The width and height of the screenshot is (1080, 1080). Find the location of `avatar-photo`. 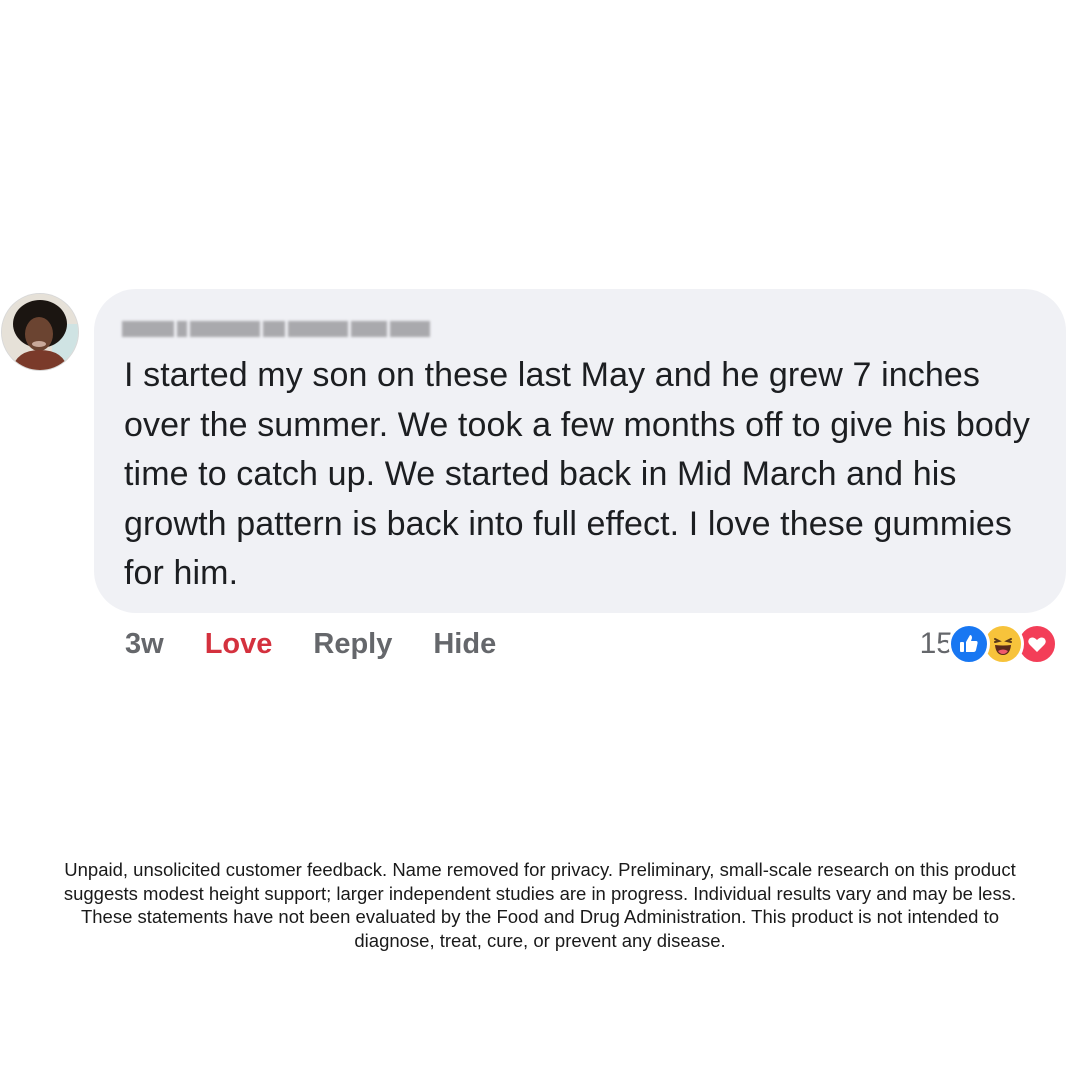

avatar-photo is located at coordinates (40, 332).